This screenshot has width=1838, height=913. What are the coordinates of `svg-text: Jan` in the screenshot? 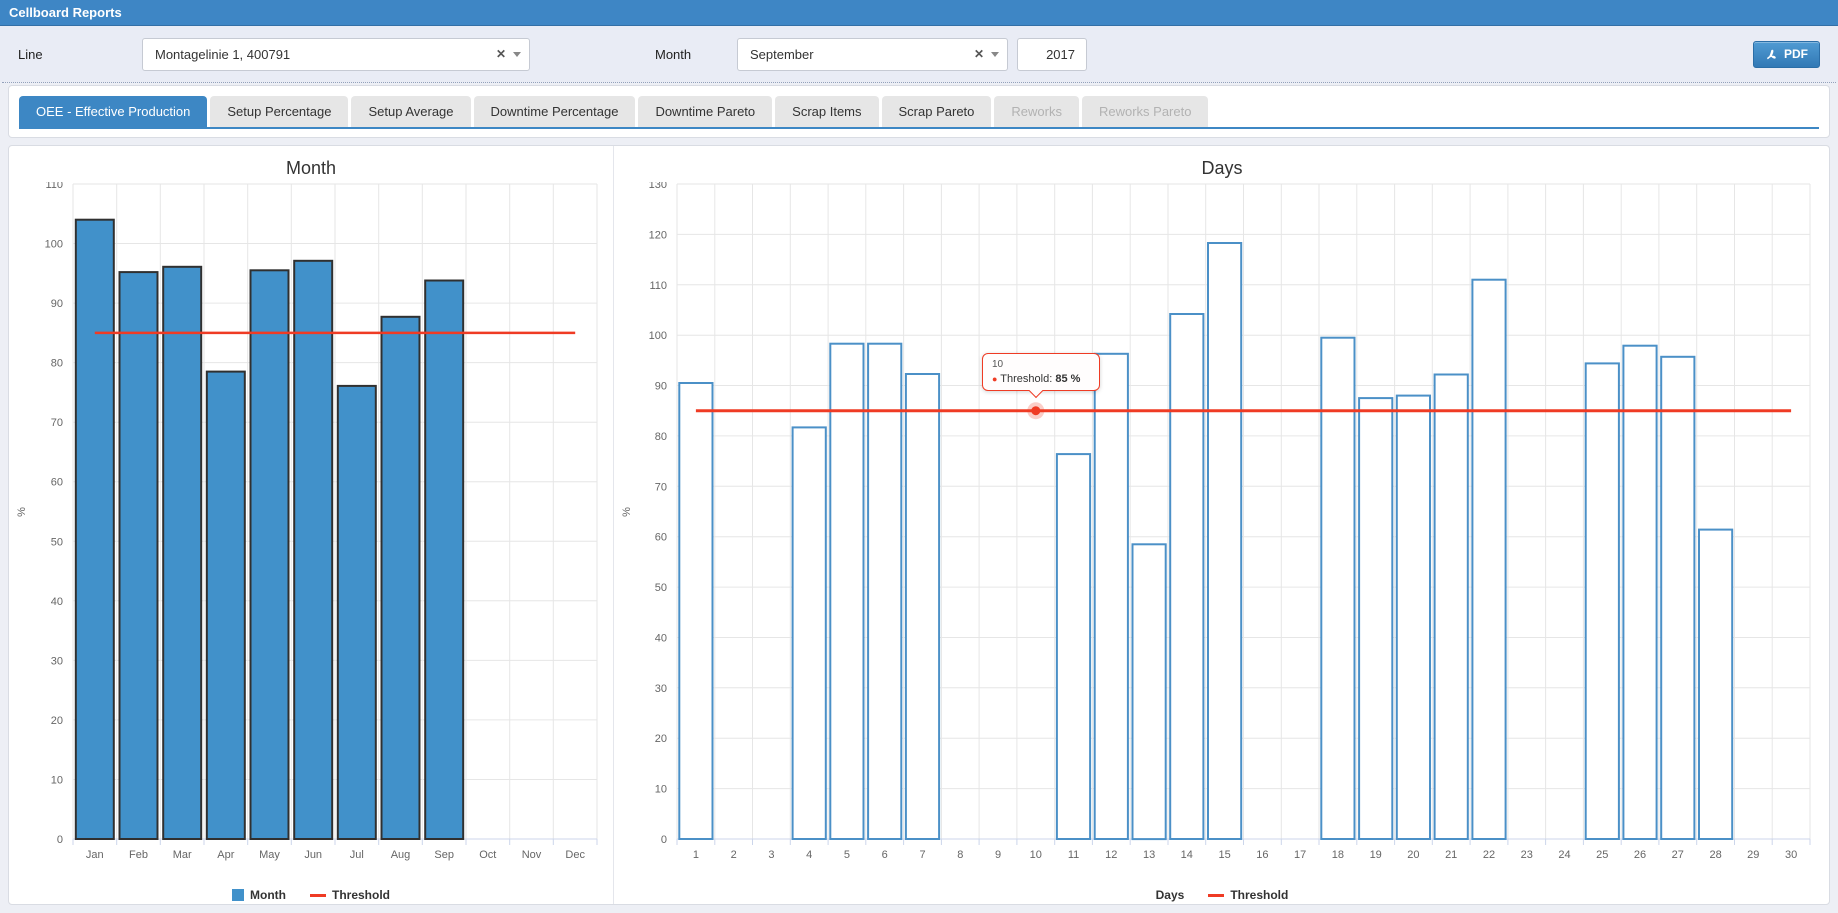 It's located at (95, 855).